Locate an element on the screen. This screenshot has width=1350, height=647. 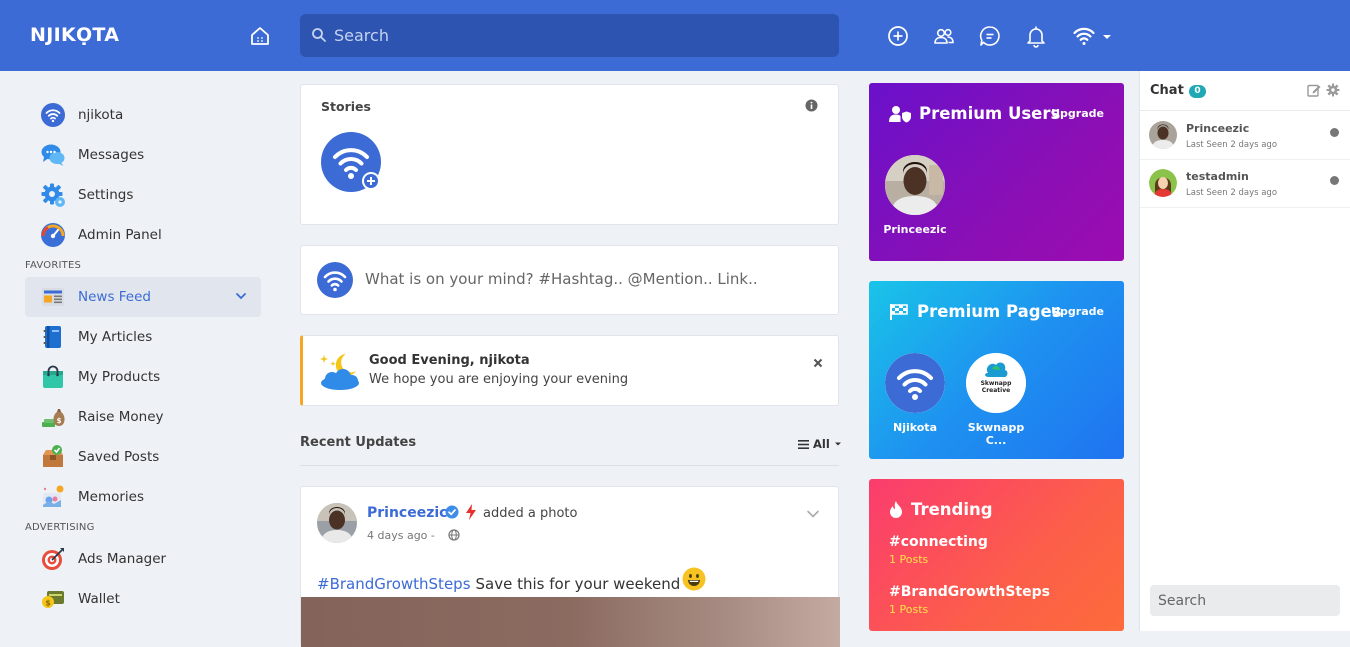
post-hashtag: #BrandGrowthSteps is located at coordinates (394, 584).